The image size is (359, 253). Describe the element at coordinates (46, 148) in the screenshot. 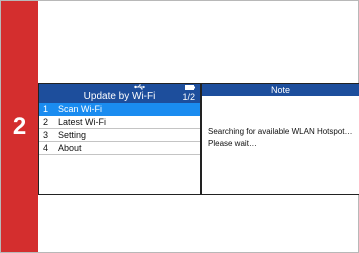

I see `menu-item-number: 4` at that location.